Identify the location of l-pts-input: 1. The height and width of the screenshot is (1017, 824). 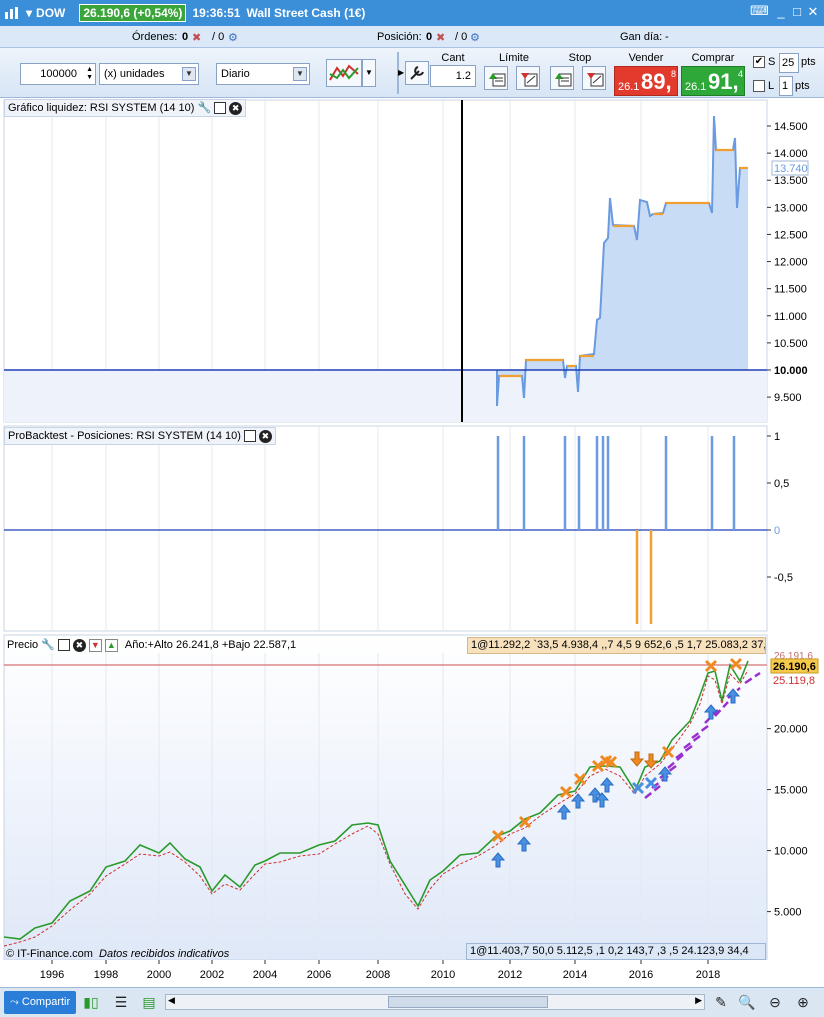
(786, 86).